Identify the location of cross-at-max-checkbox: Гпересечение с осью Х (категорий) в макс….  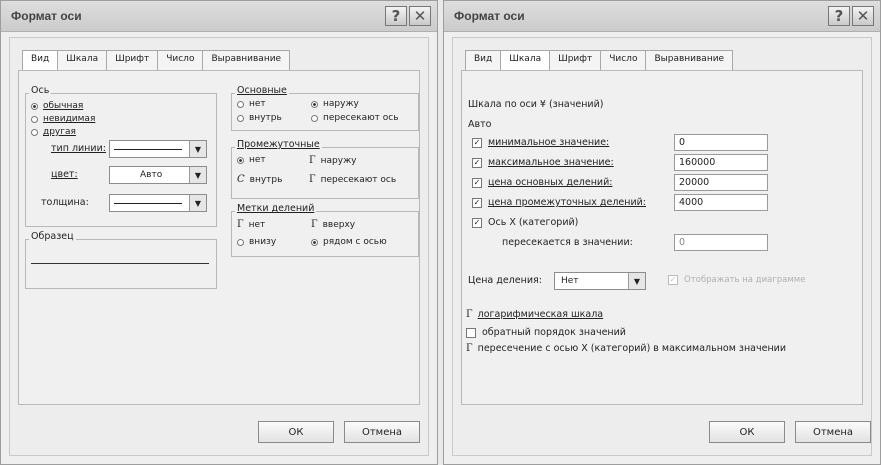
(626, 348).